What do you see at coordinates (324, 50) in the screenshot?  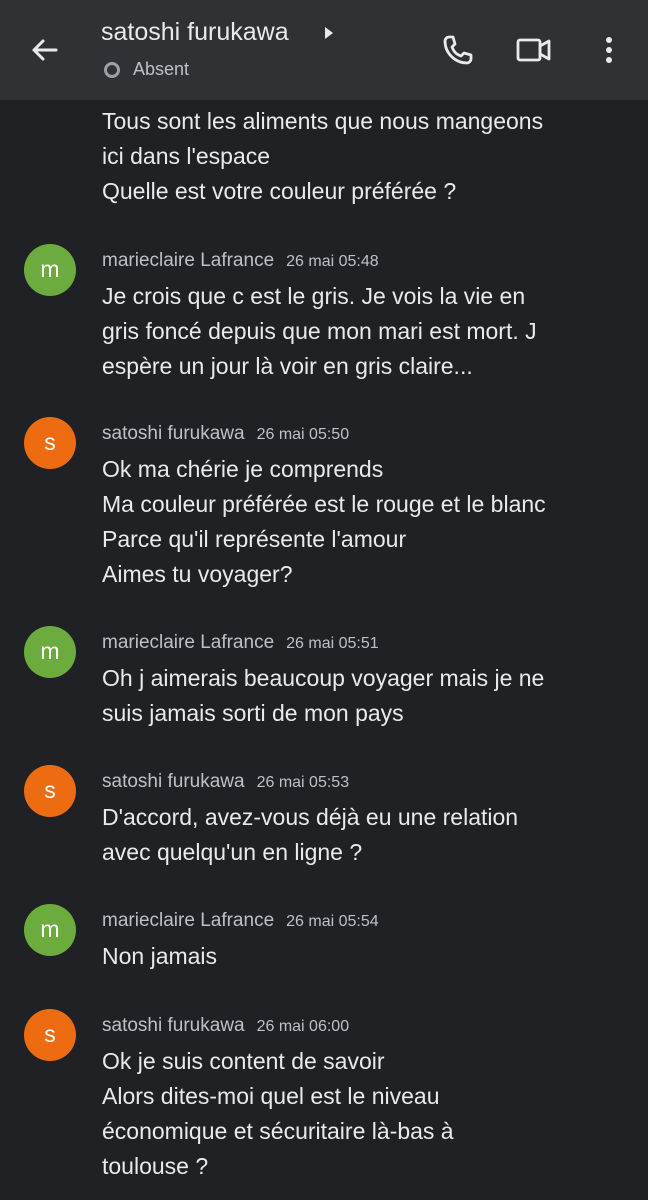 I see `conversation-header: satoshi furukawa Absent` at bounding box center [324, 50].